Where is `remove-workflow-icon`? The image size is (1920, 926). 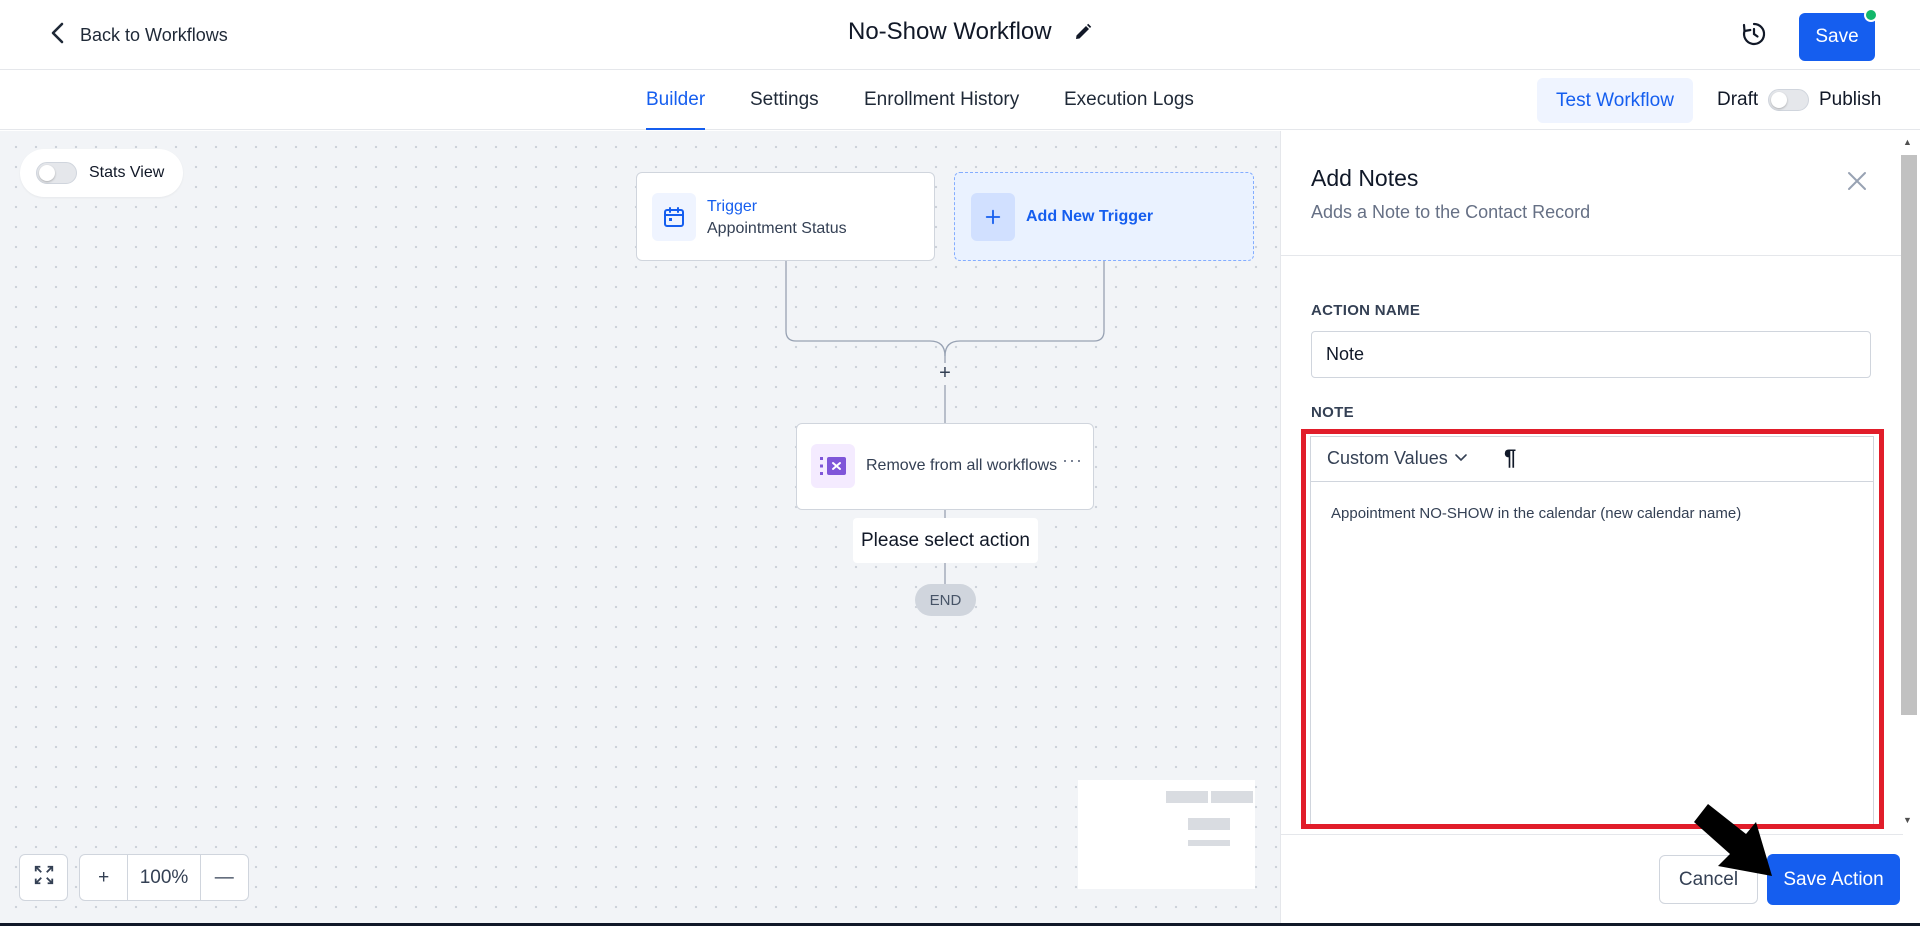
remove-workflow-icon is located at coordinates (833, 466).